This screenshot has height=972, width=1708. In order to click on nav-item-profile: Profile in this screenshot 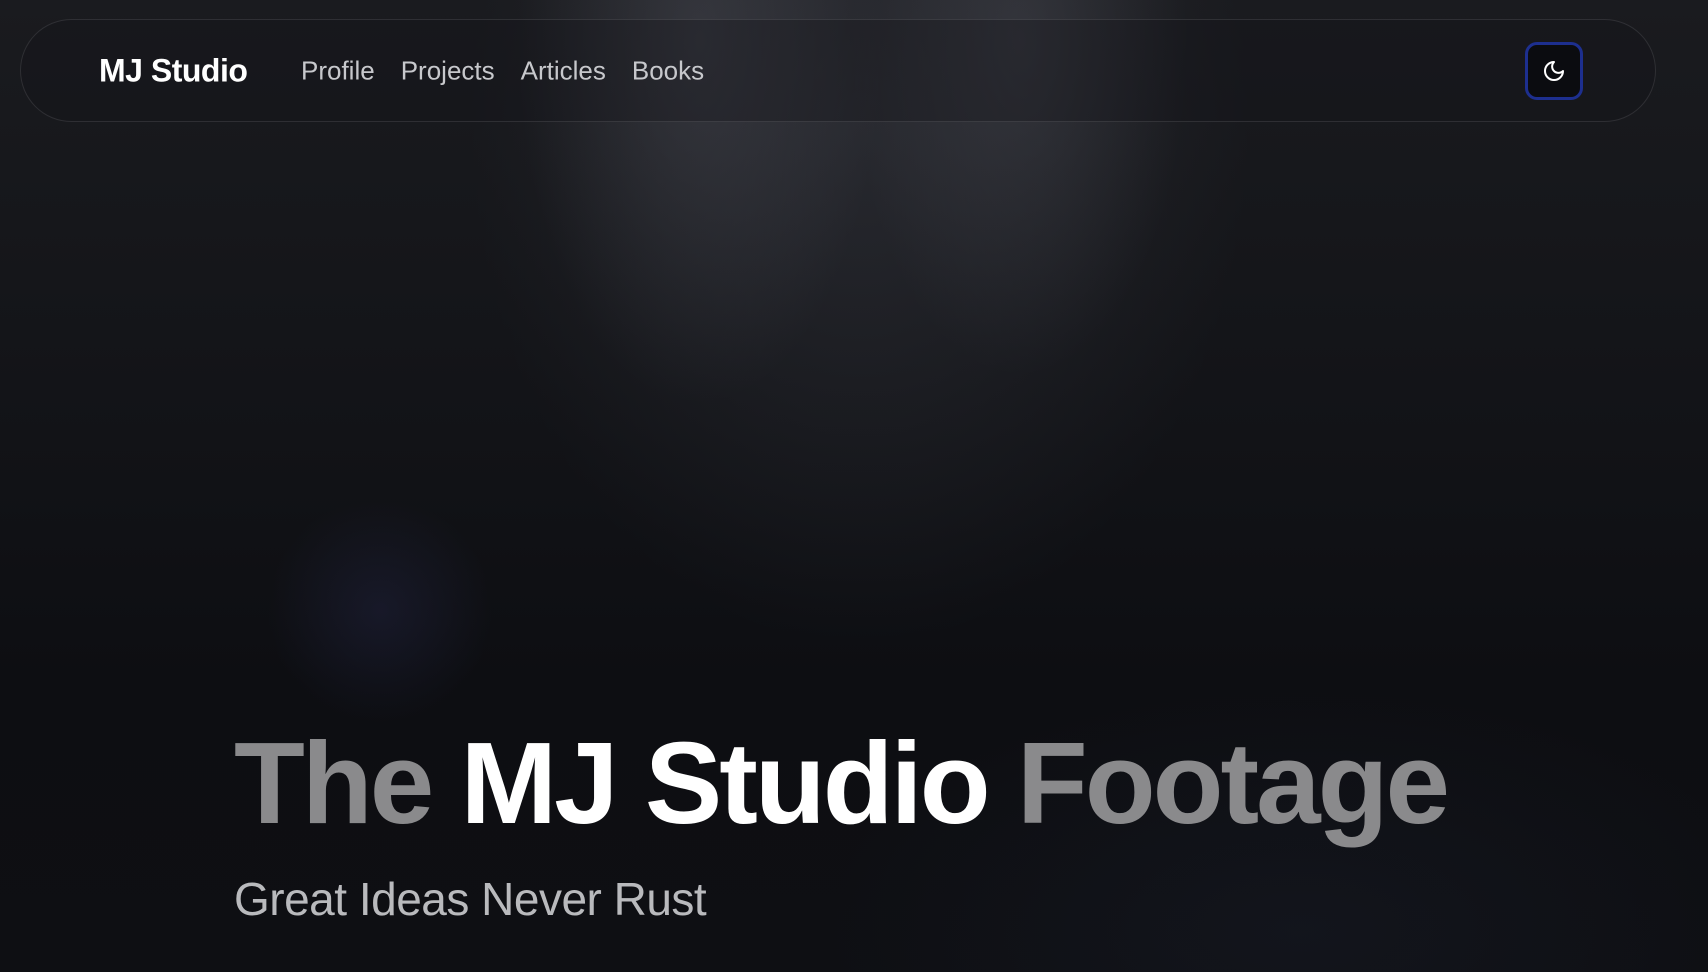, I will do `click(338, 70)`.